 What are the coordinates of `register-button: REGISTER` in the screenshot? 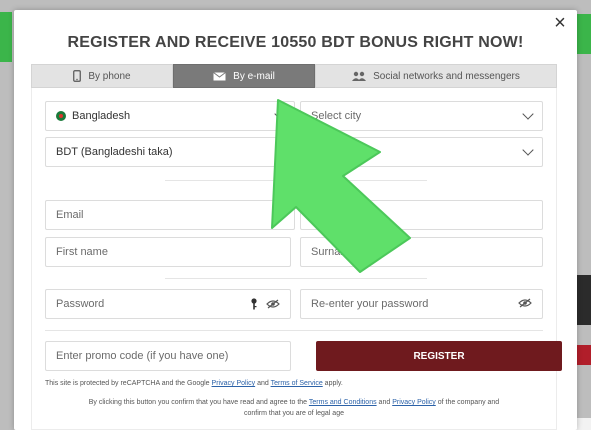 It's located at (439, 356).